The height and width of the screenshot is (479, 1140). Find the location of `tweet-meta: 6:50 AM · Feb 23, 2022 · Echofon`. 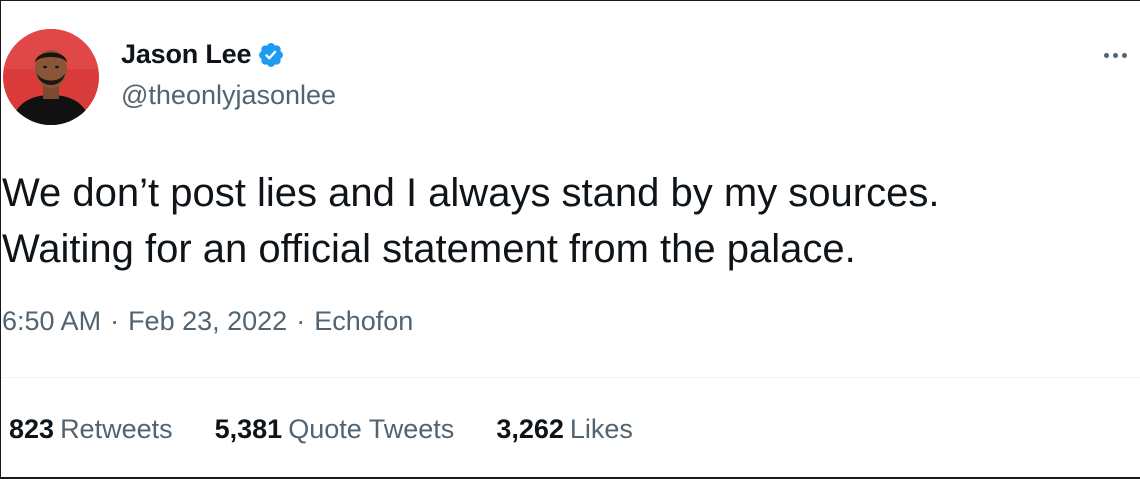

tweet-meta: 6:50 AM · Feb 23, 2022 · Echofon is located at coordinates (207, 321).